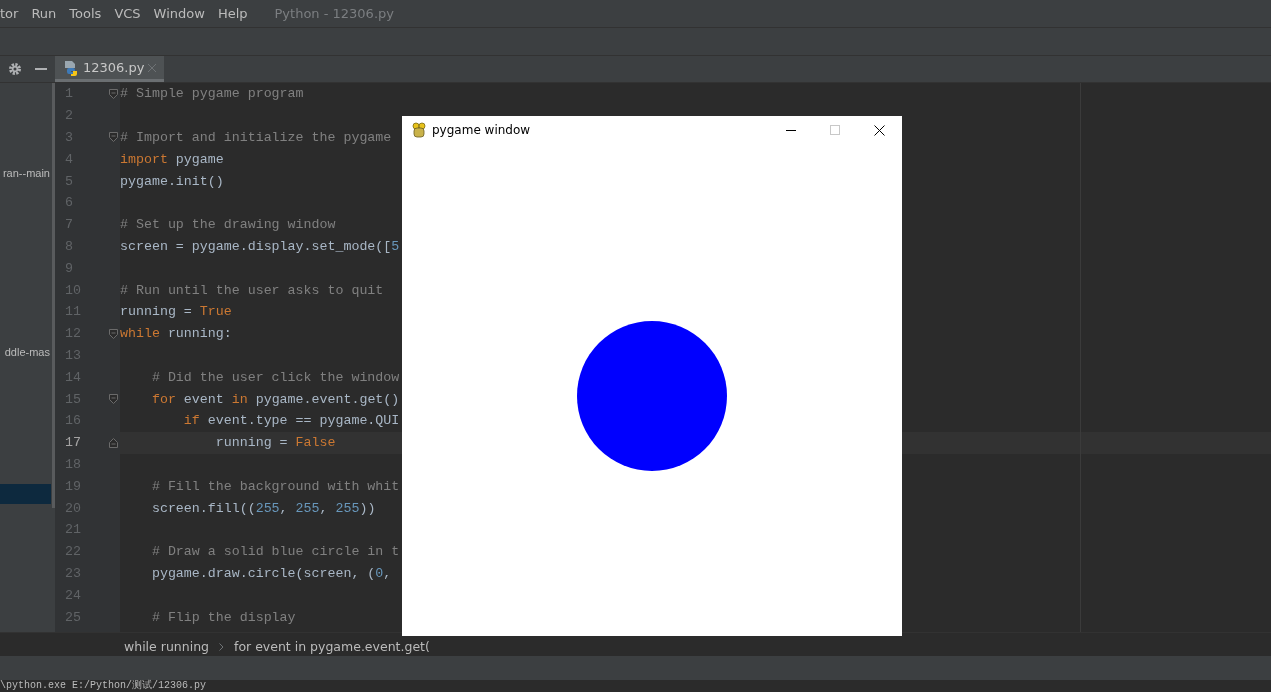 The height and width of the screenshot is (692, 1271). Describe the element at coordinates (334, 13) in the screenshot. I see `window-title: Python - 12306.py` at that location.